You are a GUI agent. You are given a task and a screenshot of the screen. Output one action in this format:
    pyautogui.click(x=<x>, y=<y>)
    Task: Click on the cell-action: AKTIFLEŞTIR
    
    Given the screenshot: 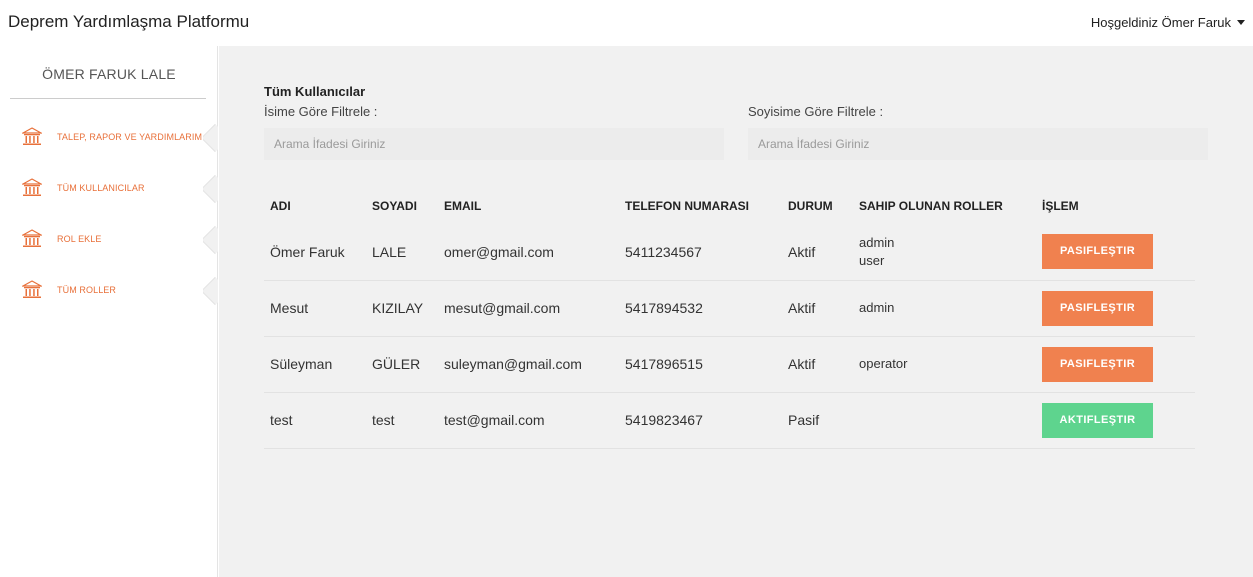 What is the action you would take?
    pyautogui.click(x=1115, y=420)
    